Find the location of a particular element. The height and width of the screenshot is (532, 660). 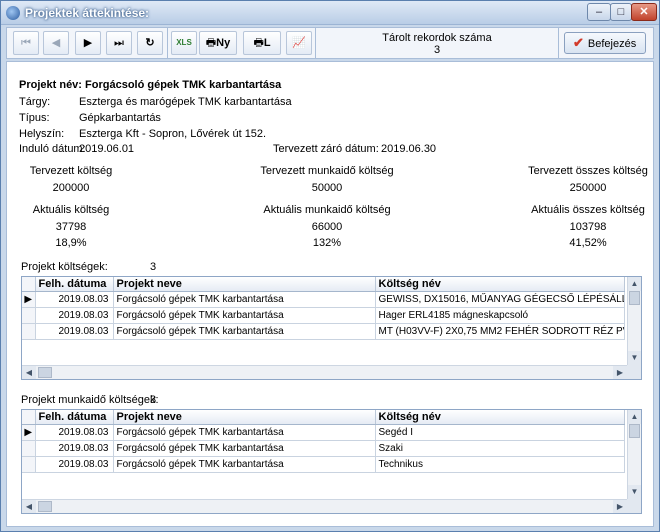

record-count-panel: Tárolt rekordok száma 3 is located at coordinates (437, 44).